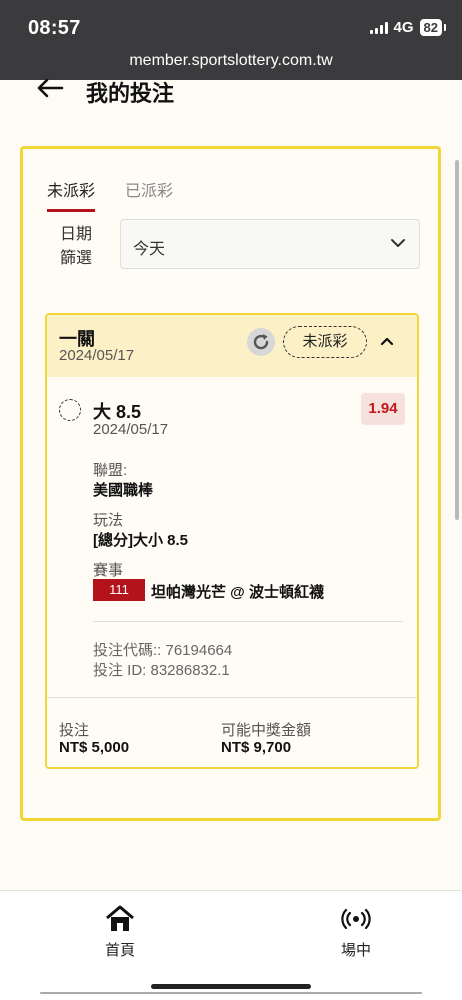 The width and height of the screenshot is (462, 1000). What do you see at coordinates (325, 342) in the screenshot?
I see `bet-status-badge: 未派彩` at bounding box center [325, 342].